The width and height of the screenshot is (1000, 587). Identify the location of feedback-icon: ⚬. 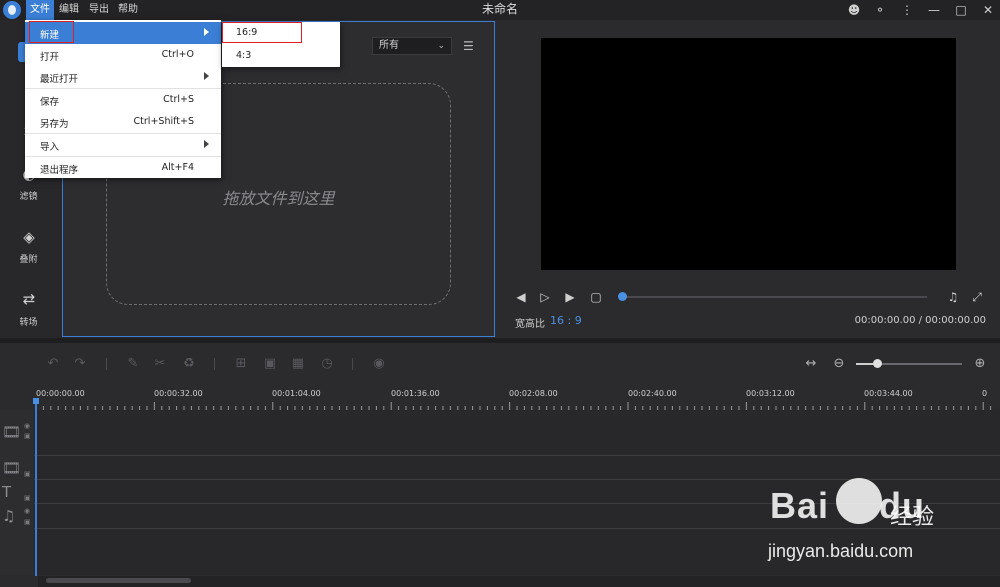
(880, 10).